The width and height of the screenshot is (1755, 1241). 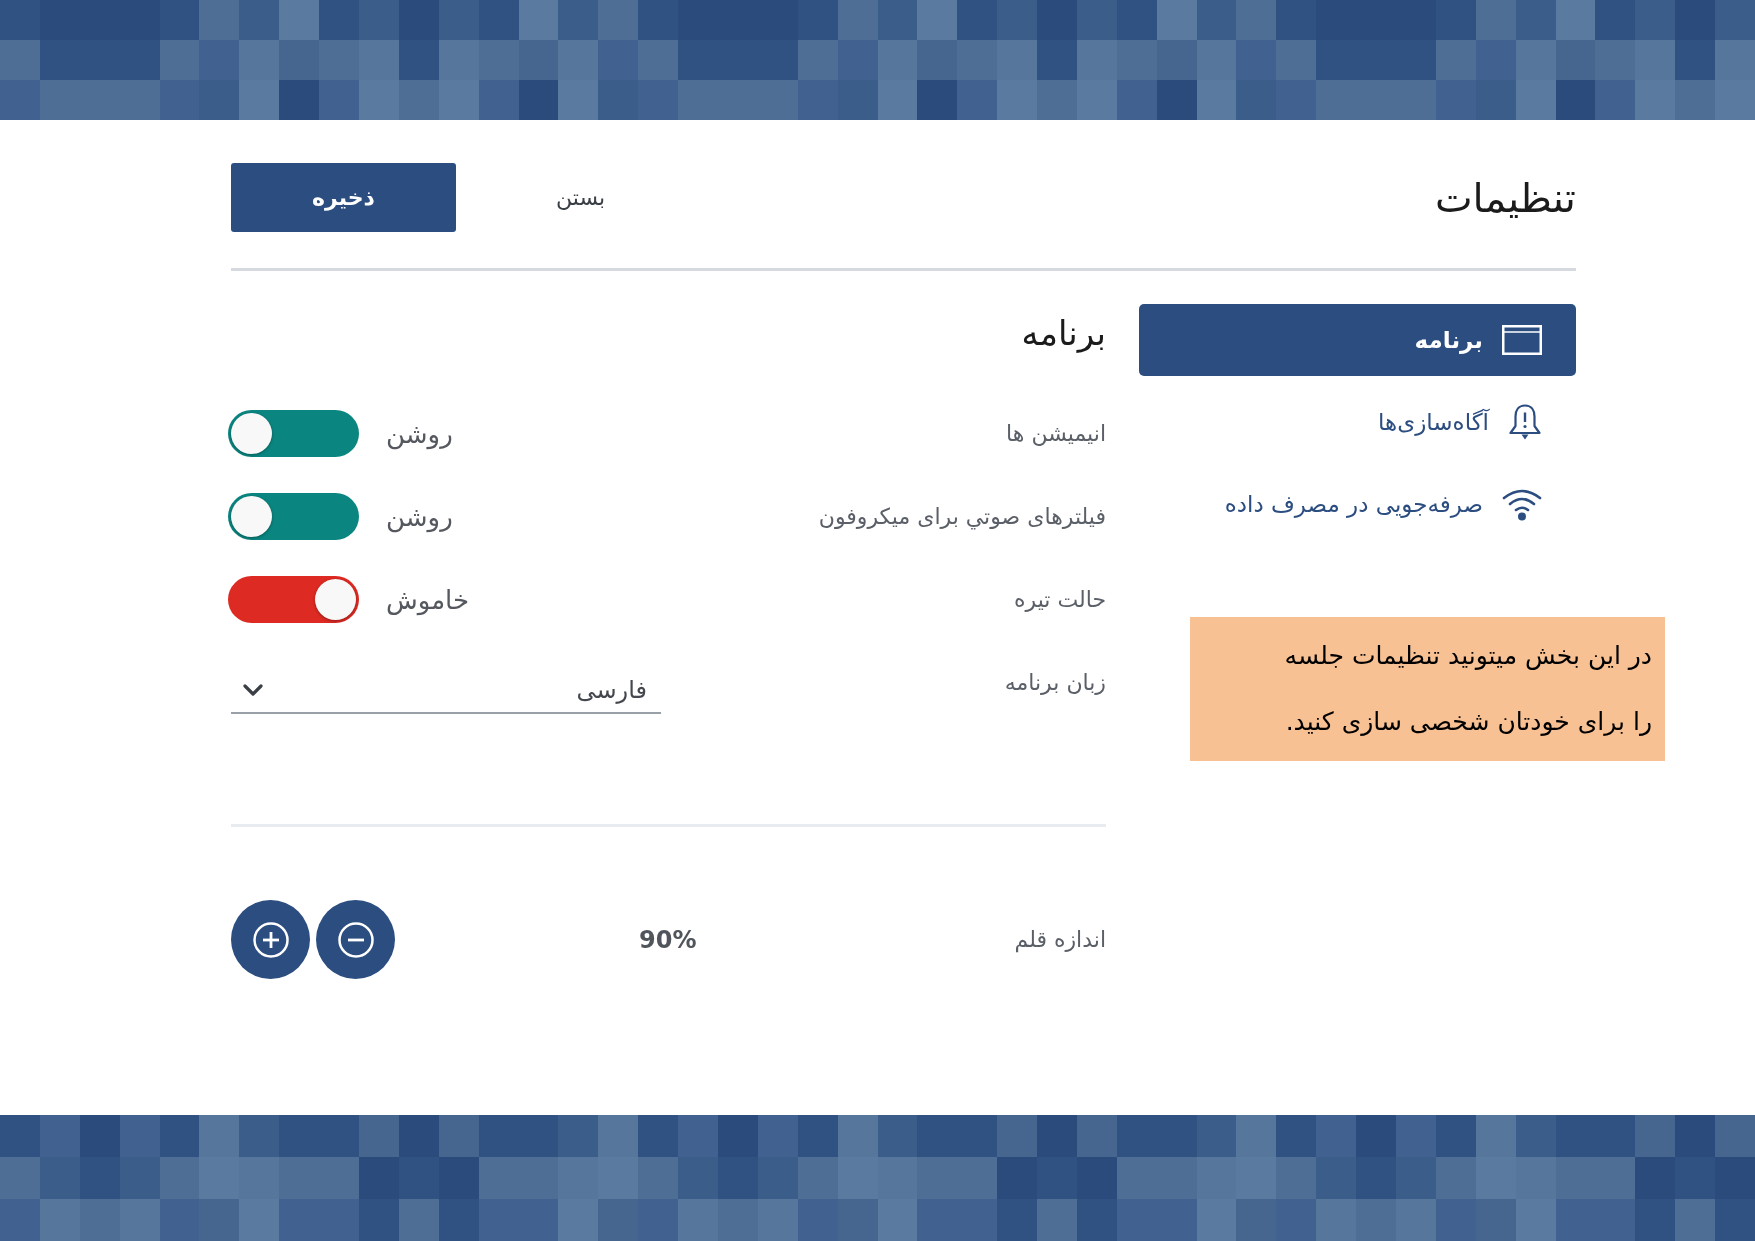 I want to click on wifi-icon, so click(x=1522, y=504).